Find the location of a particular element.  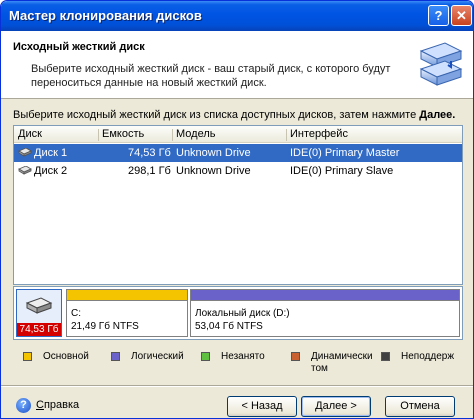

column-model: Модель is located at coordinates (195, 134).